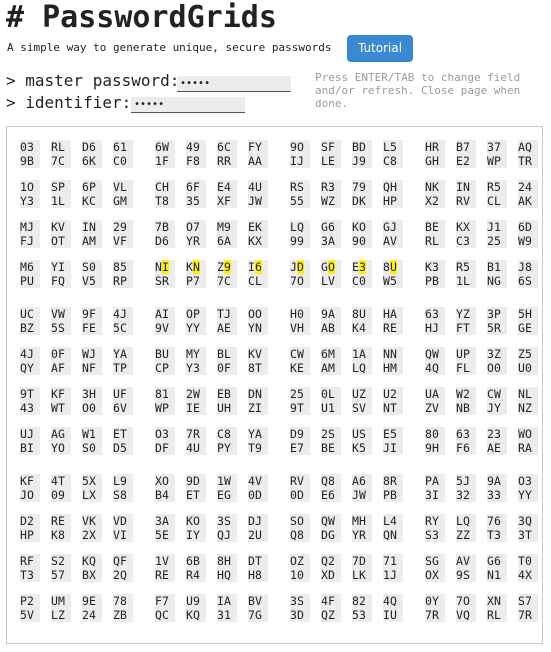 Image resolution: width=551 pixels, height=652 pixels. What do you see at coordinates (123, 394) in the screenshot?
I see `grid-cell: UF` at bounding box center [123, 394].